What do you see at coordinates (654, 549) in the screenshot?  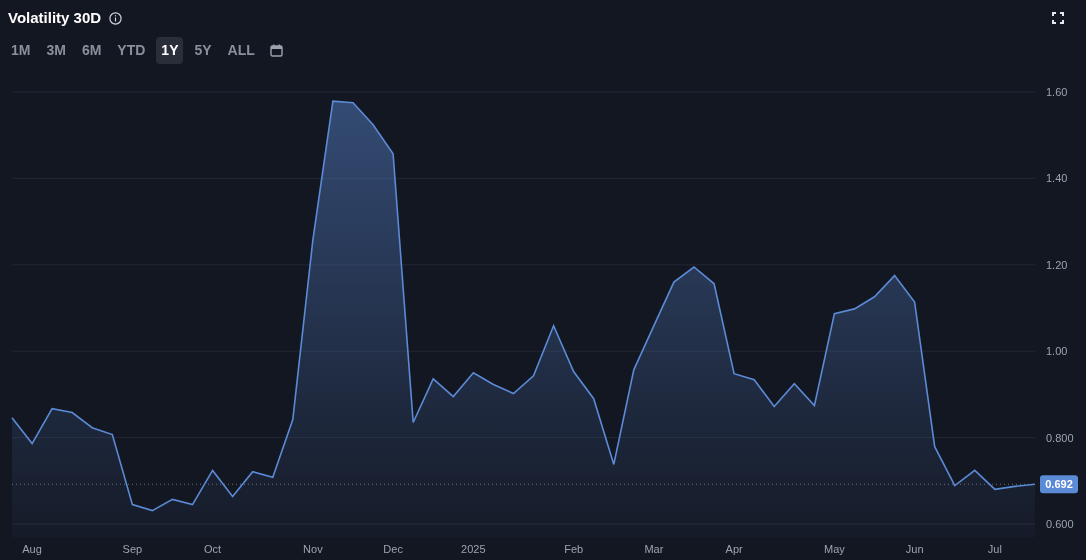 I see `x-axis-label: Mar` at bounding box center [654, 549].